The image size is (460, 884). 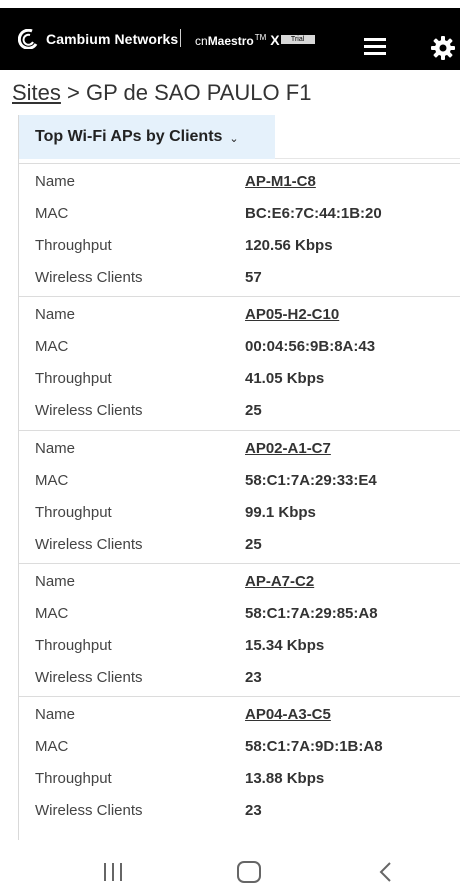 What do you see at coordinates (239, 786) in the screenshot?
I see `ap-throughput-row: Throughput 13.88 Kbps` at bounding box center [239, 786].